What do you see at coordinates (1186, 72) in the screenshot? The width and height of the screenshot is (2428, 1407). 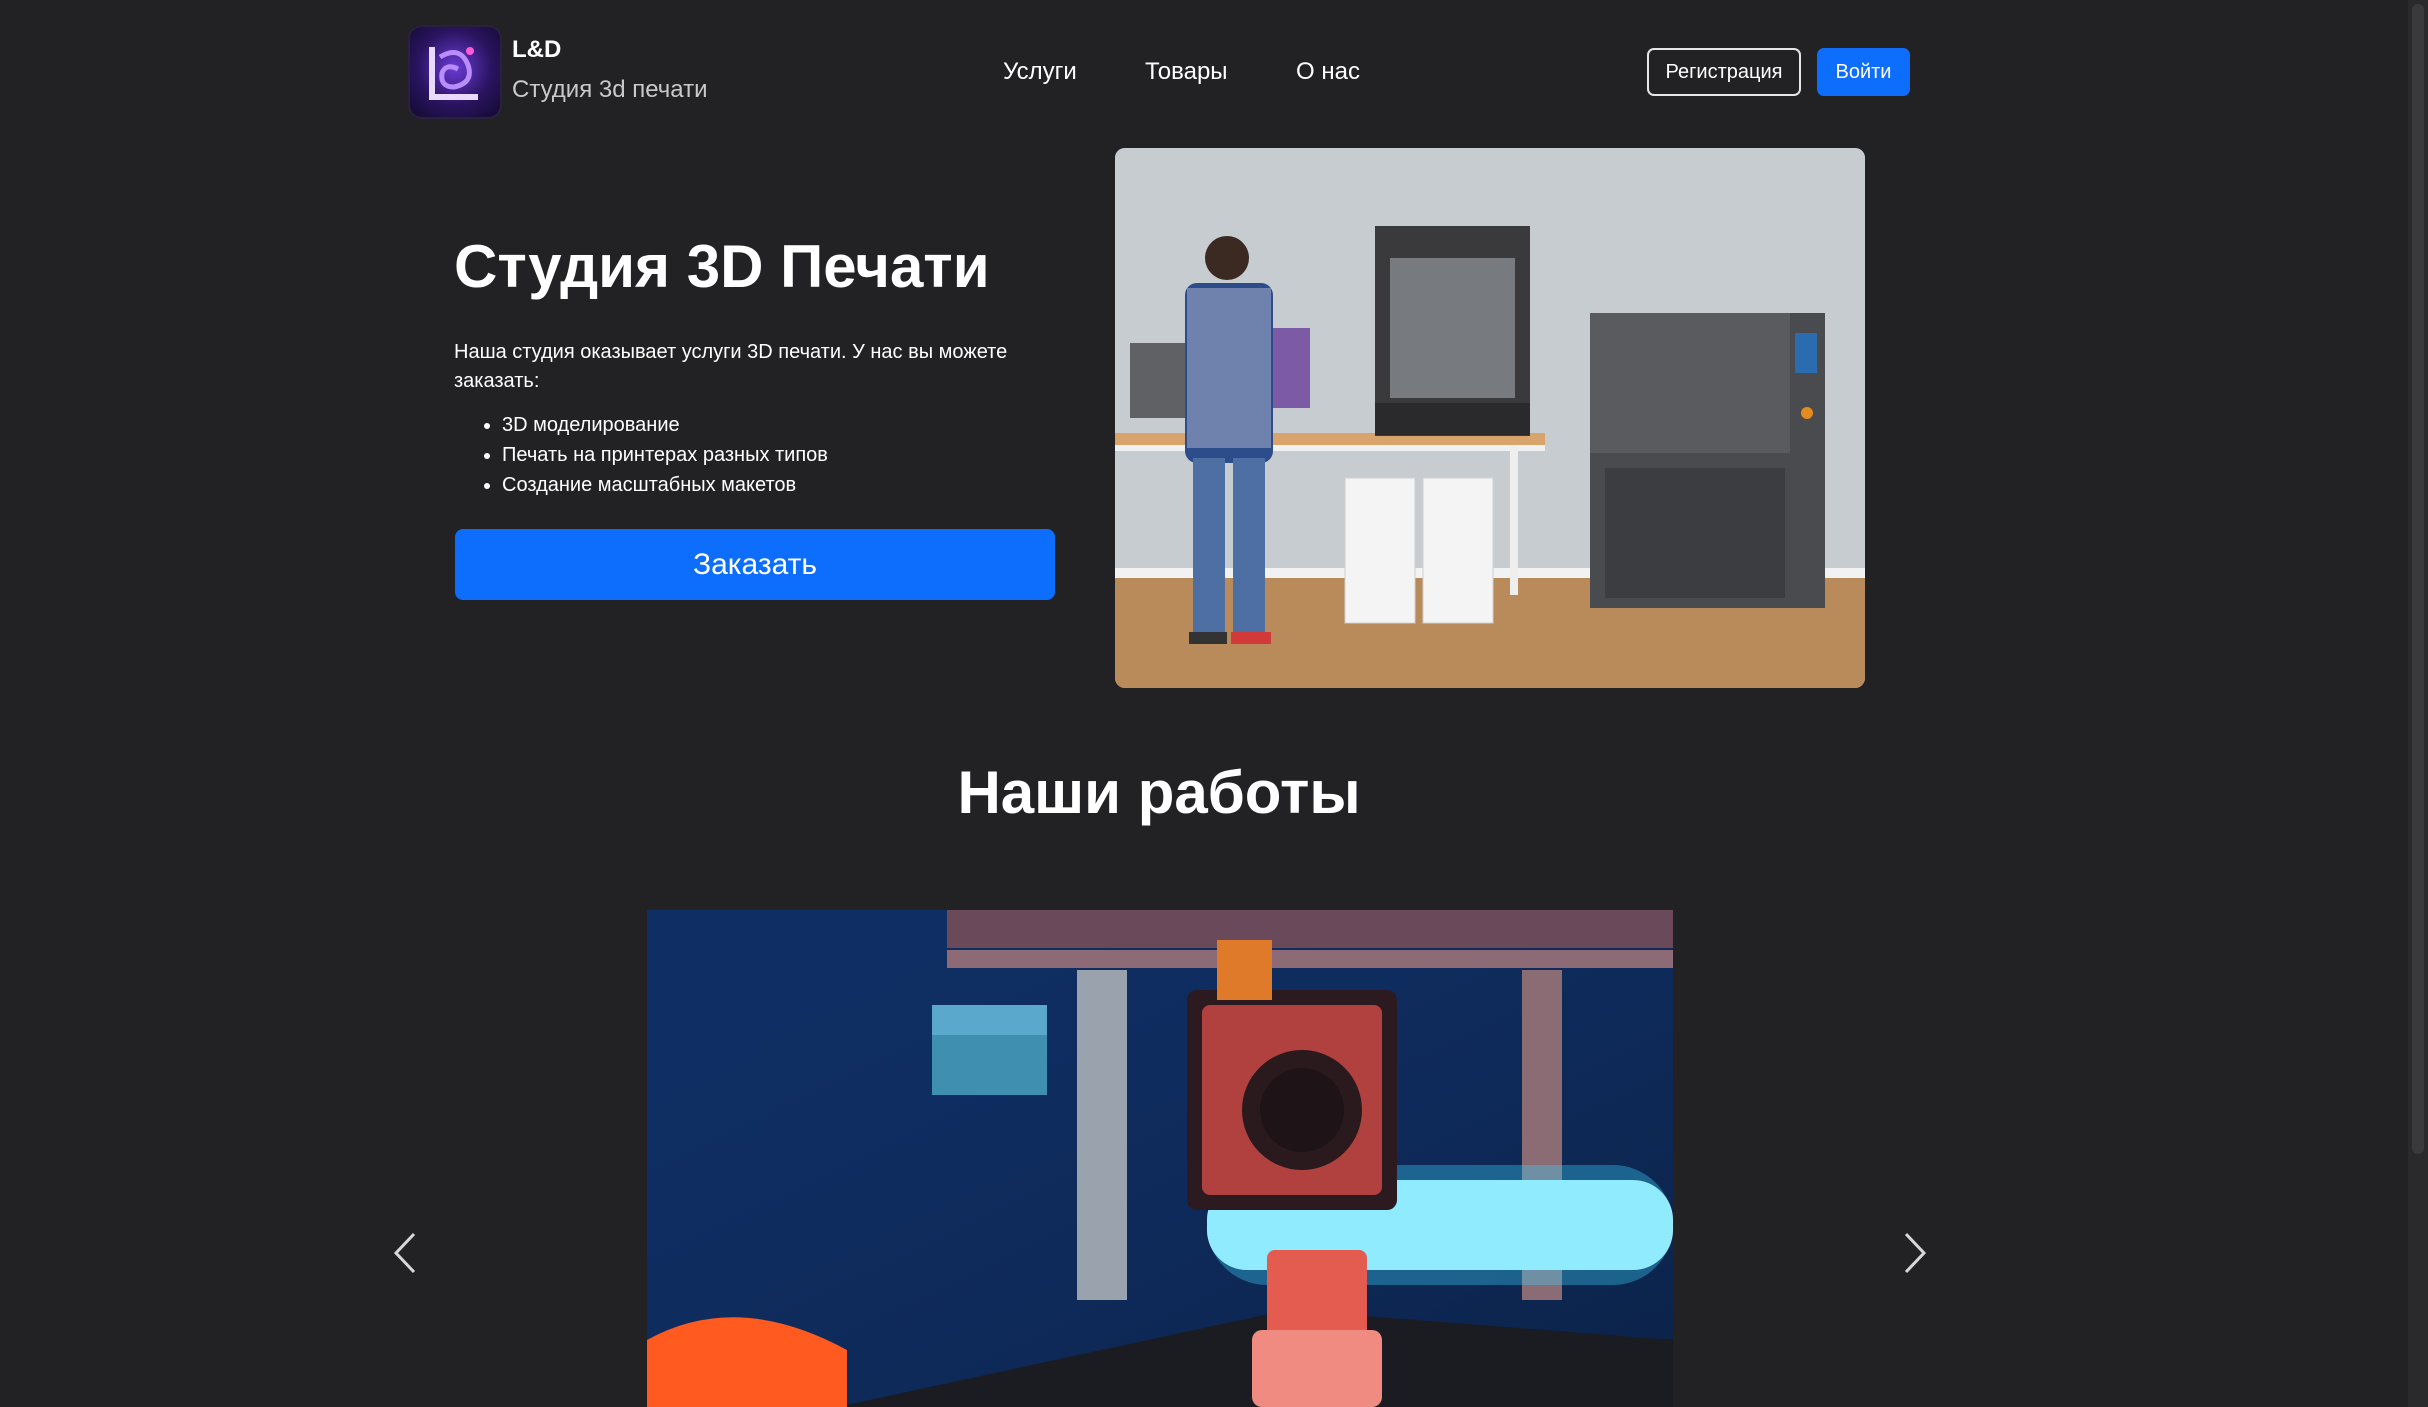 I see `nav-link-products: Товары` at bounding box center [1186, 72].